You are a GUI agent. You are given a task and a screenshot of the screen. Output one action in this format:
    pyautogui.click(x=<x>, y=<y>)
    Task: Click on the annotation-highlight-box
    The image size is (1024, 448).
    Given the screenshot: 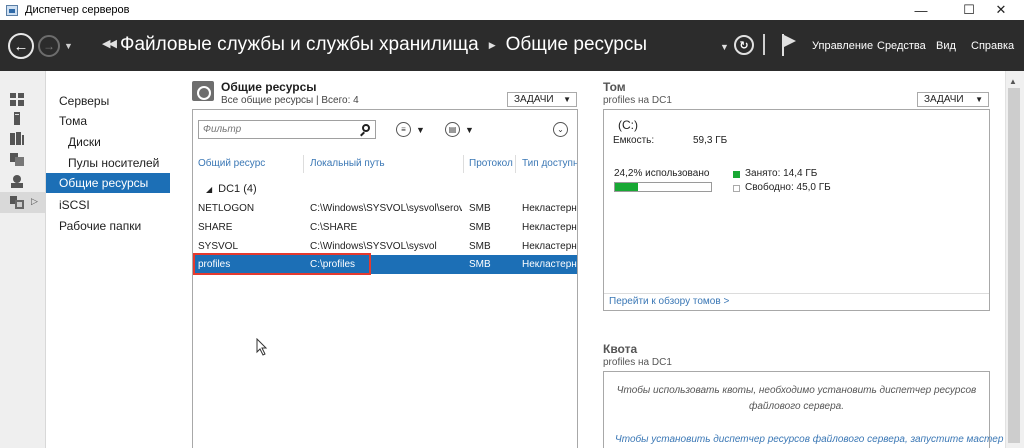 What is the action you would take?
    pyautogui.click(x=282, y=264)
    